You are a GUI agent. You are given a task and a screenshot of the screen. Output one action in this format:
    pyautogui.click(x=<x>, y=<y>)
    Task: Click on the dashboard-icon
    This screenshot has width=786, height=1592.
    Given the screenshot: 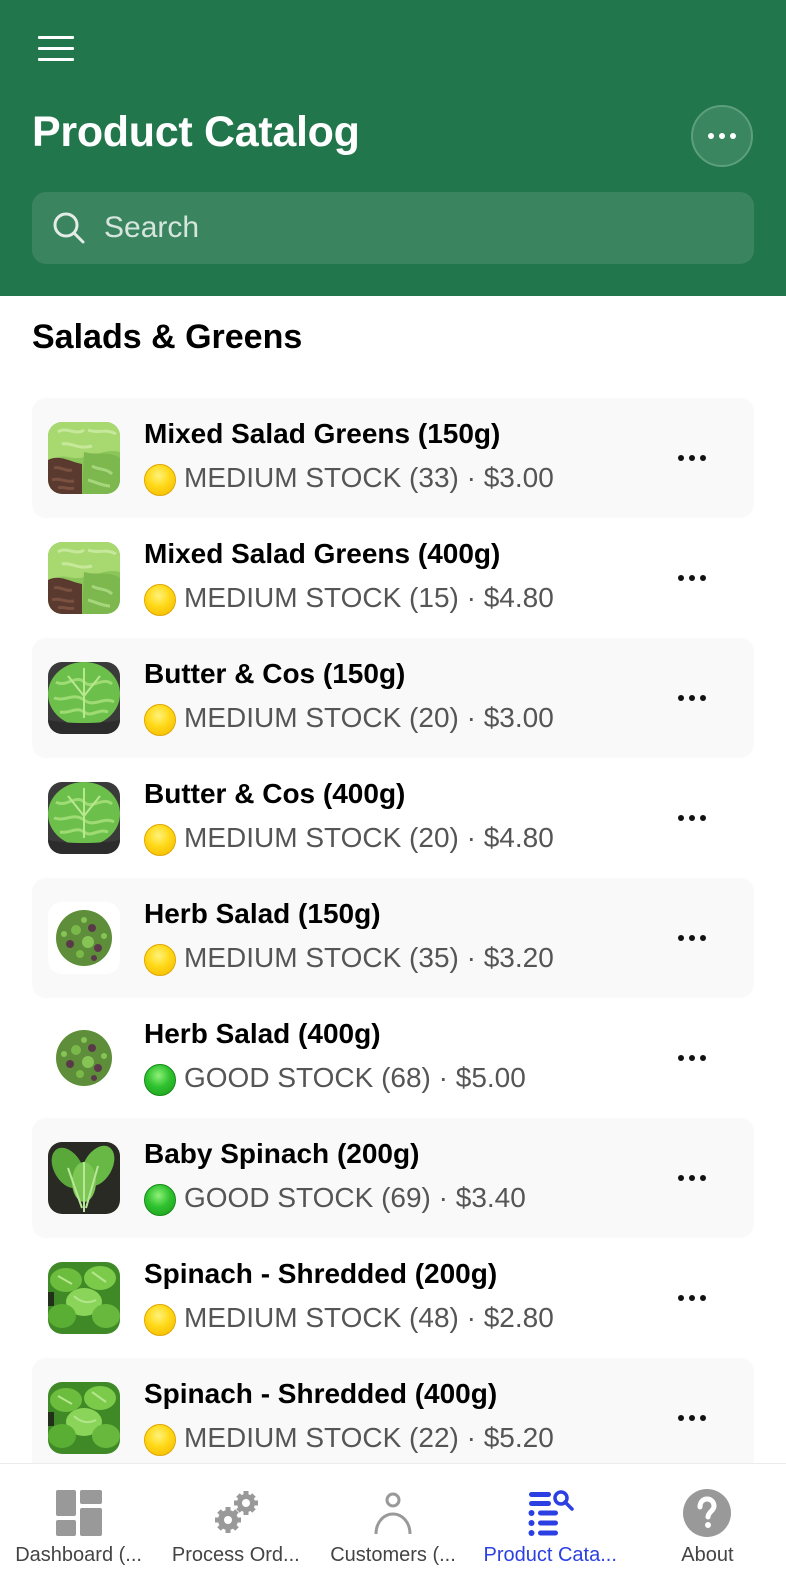 What is the action you would take?
    pyautogui.click(x=79, y=1513)
    